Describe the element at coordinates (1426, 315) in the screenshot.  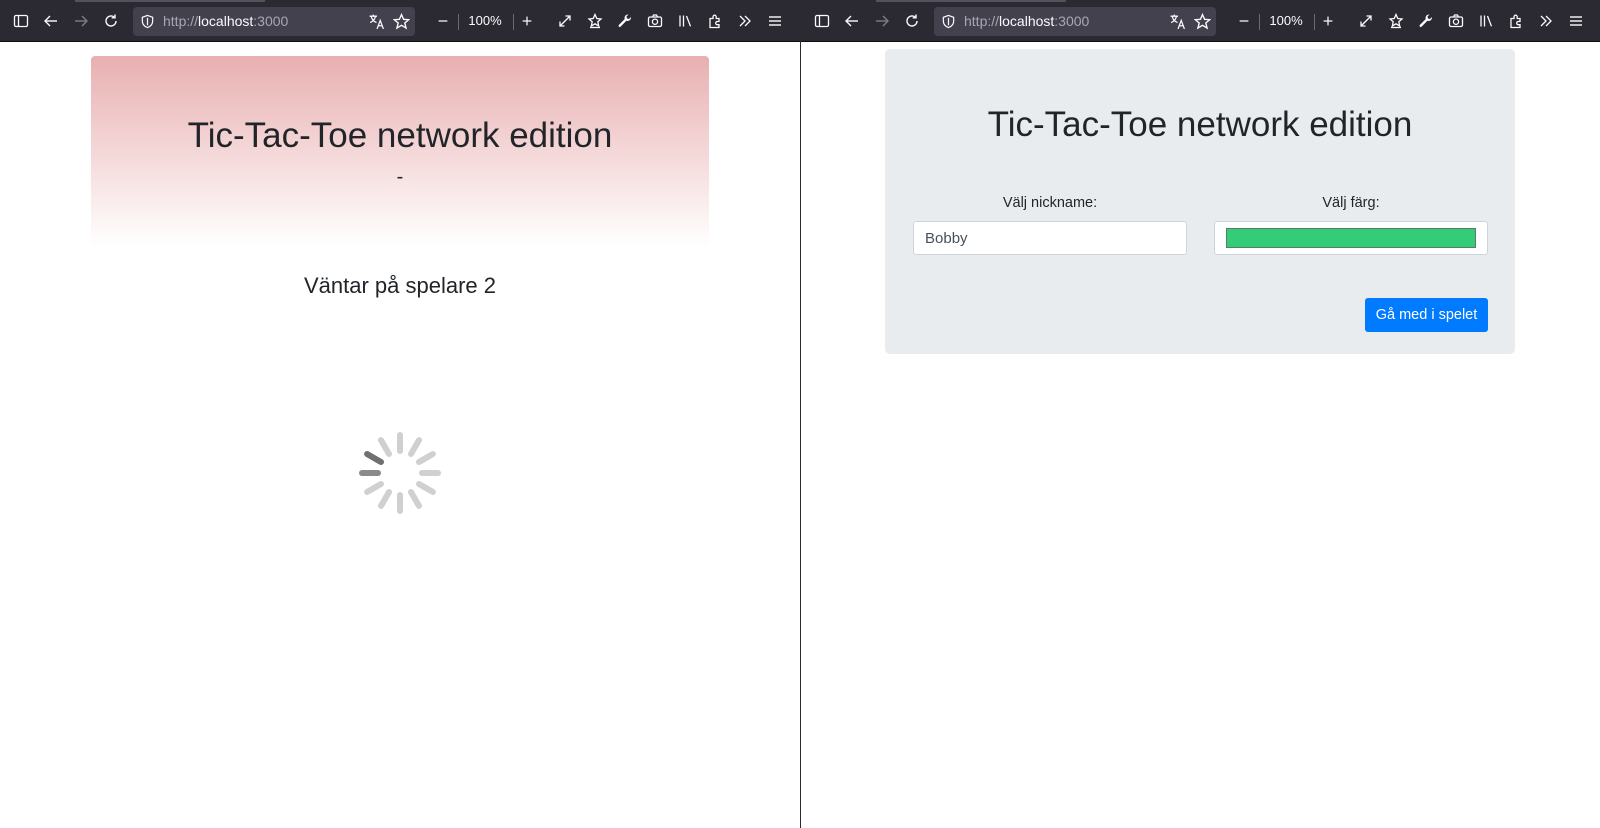
I see `join-game-button: Gå med i spelet` at that location.